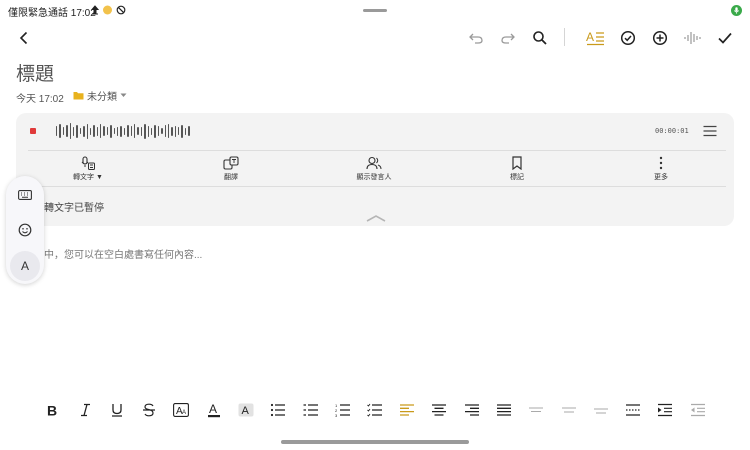 The height and width of the screenshot is (450, 750). I want to click on italic-icon, so click(85, 410).